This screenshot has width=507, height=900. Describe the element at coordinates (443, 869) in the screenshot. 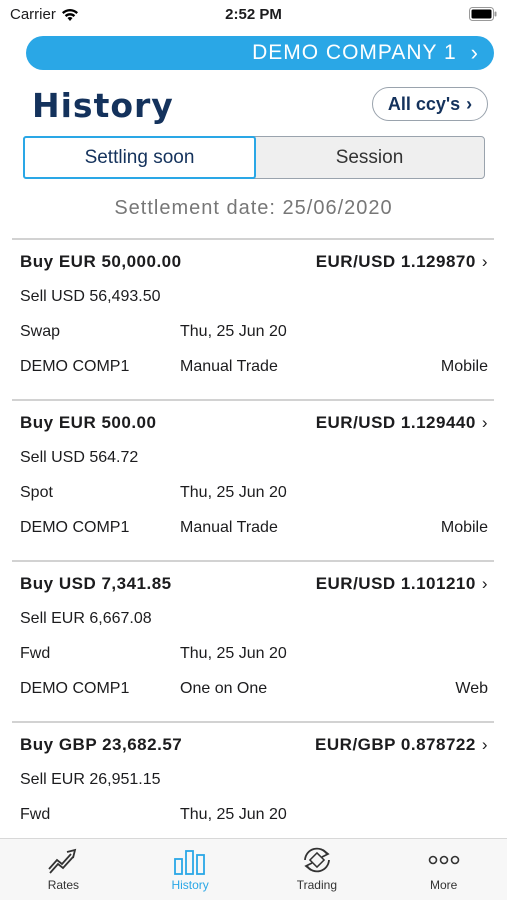

I see `tab-more: More` at that location.